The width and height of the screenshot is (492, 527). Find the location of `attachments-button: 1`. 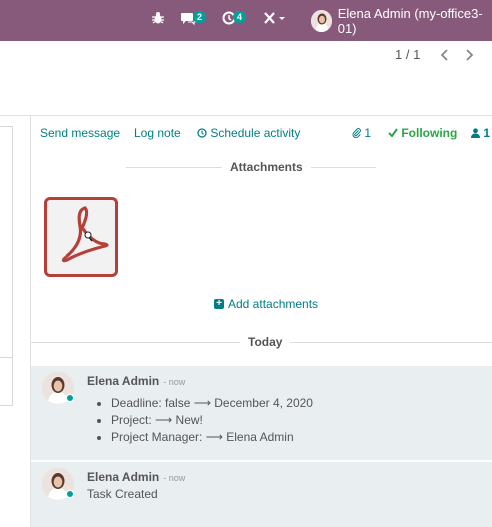

attachments-button: 1 is located at coordinates (361, 133).